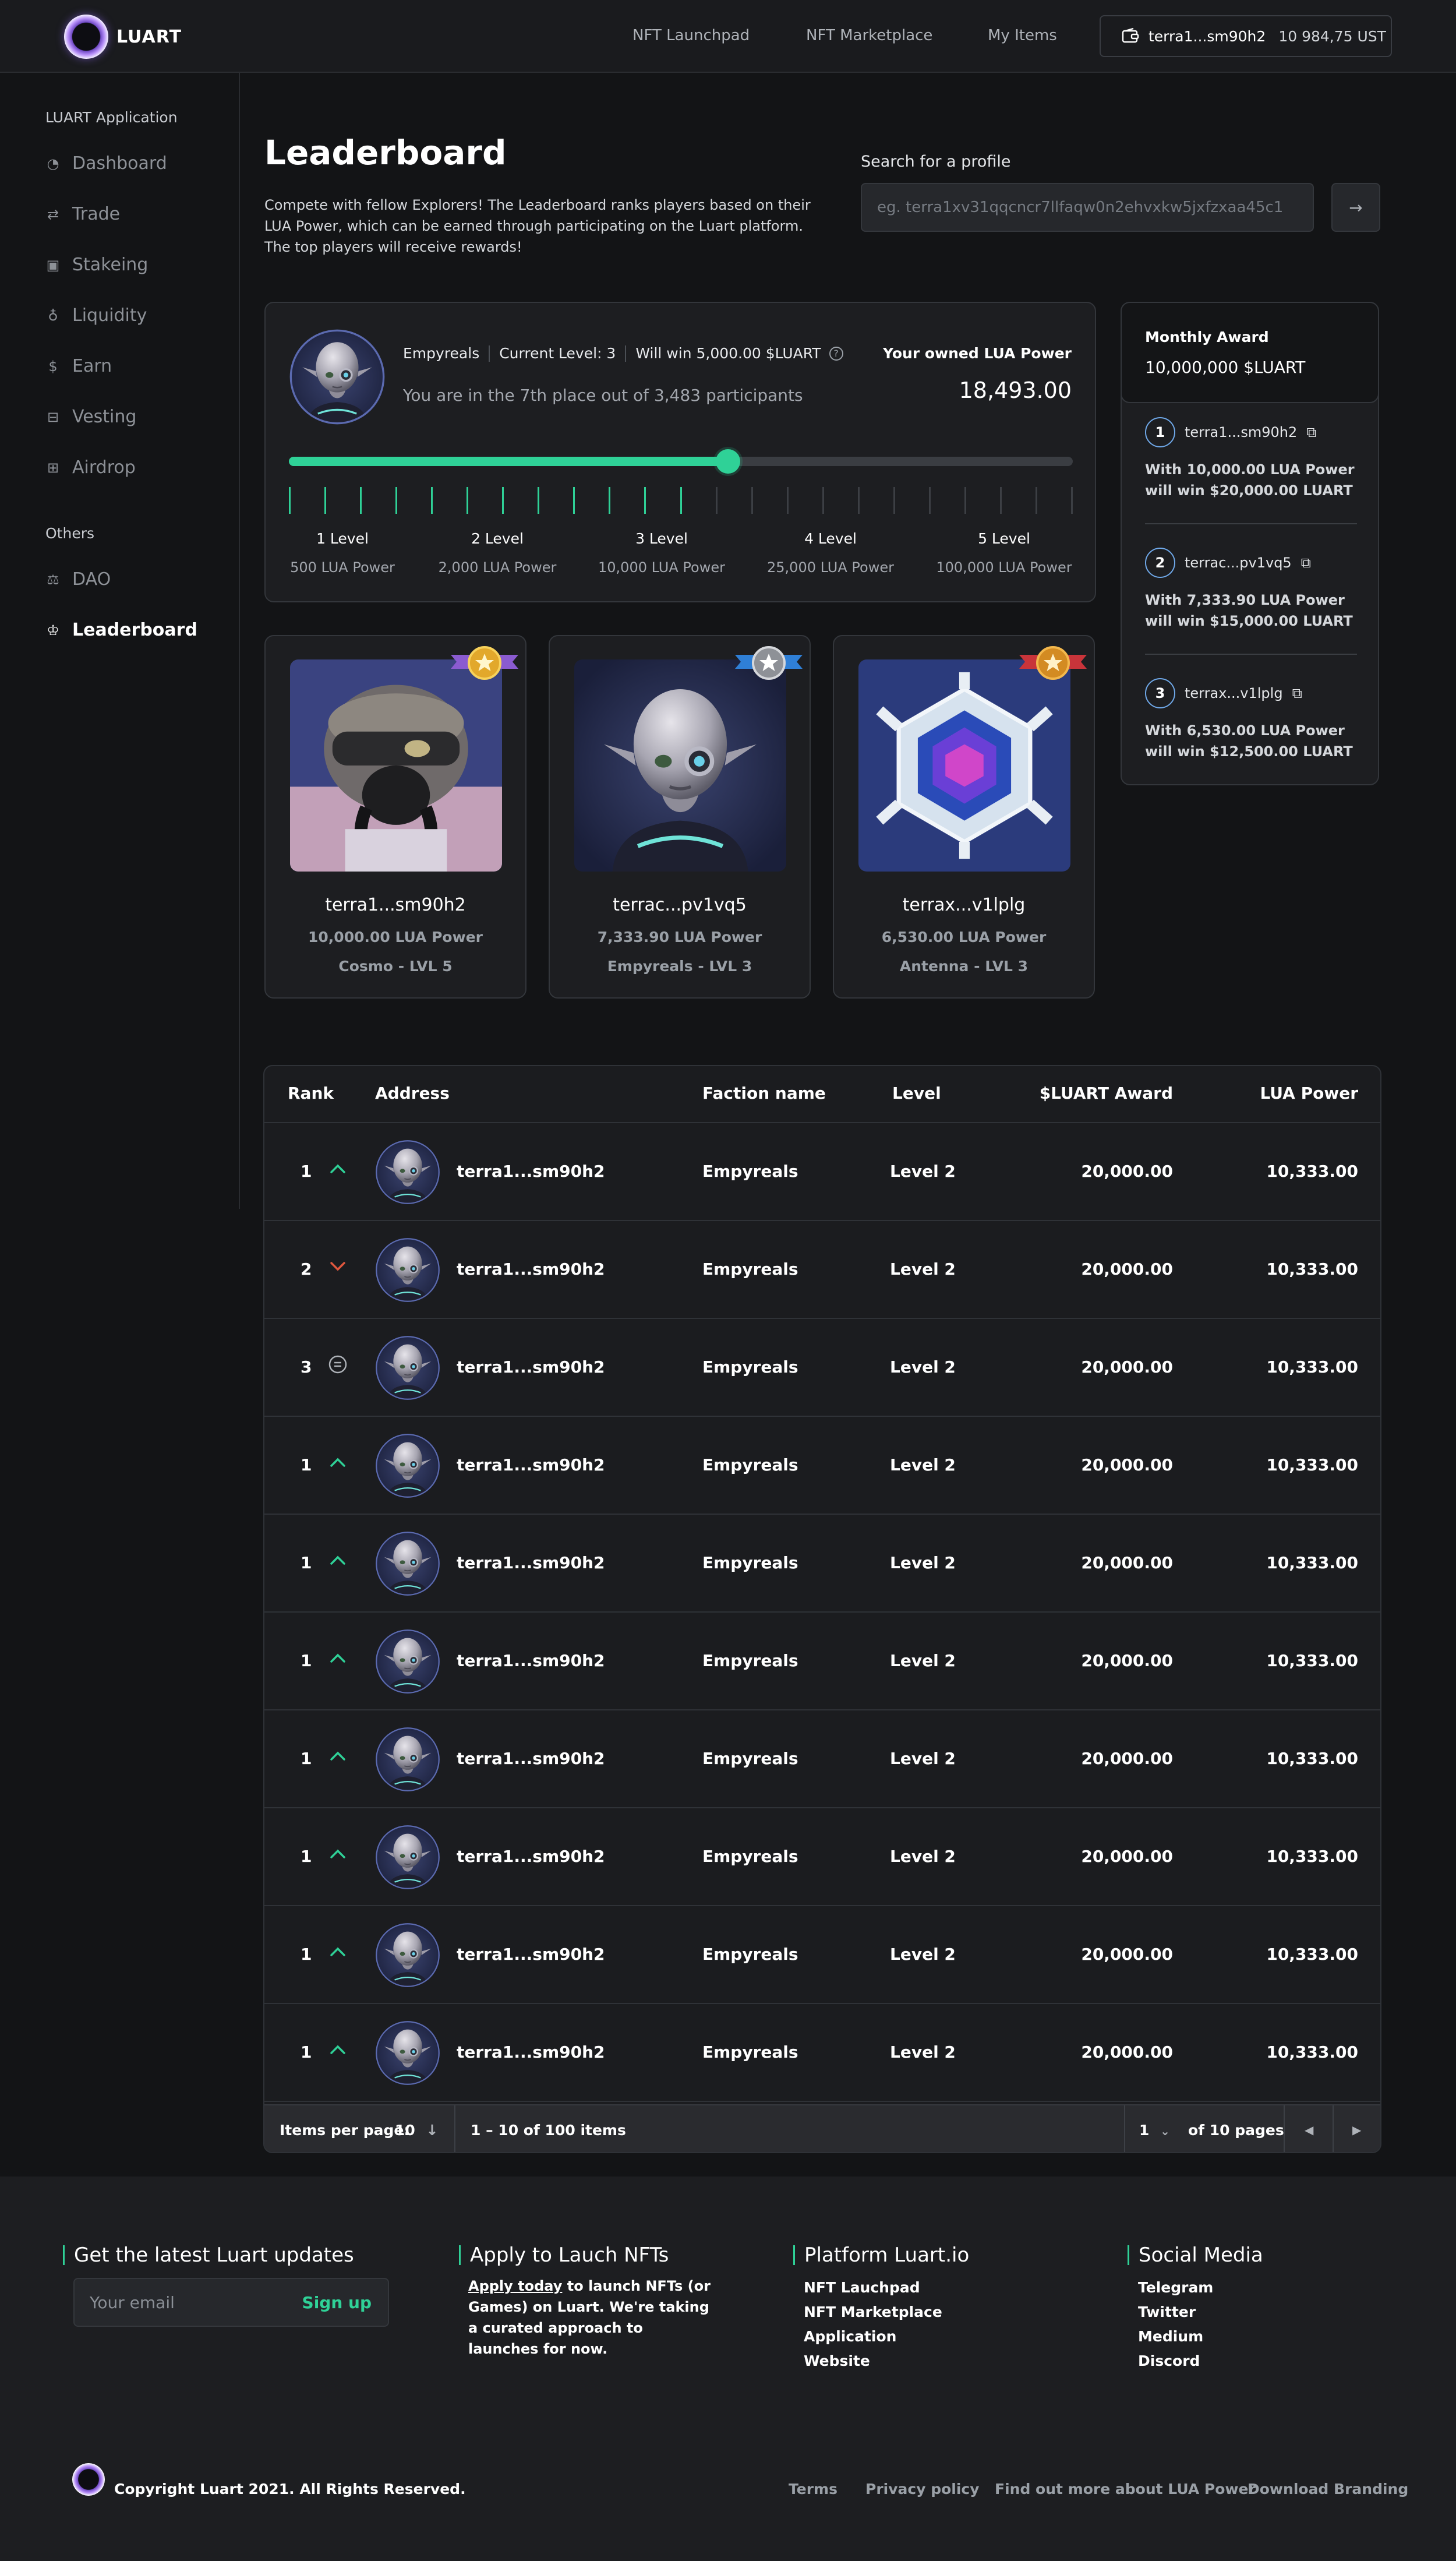 Image resolution: width=1456 pixels, height=2561 pixels. Describe the element at coordinates (1245, 730) in the screenshot. I see `award-power: With 6,530.00 LUA Power` at that location.